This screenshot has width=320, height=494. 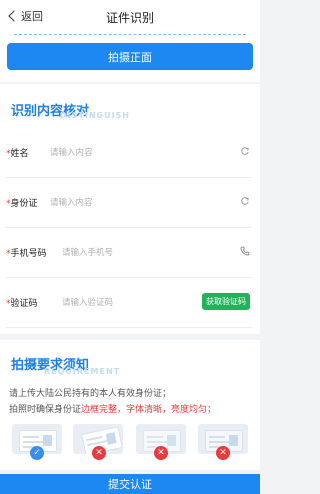 I want to click on nav-header: 返回 证件识别, so click(x=130, y=16).